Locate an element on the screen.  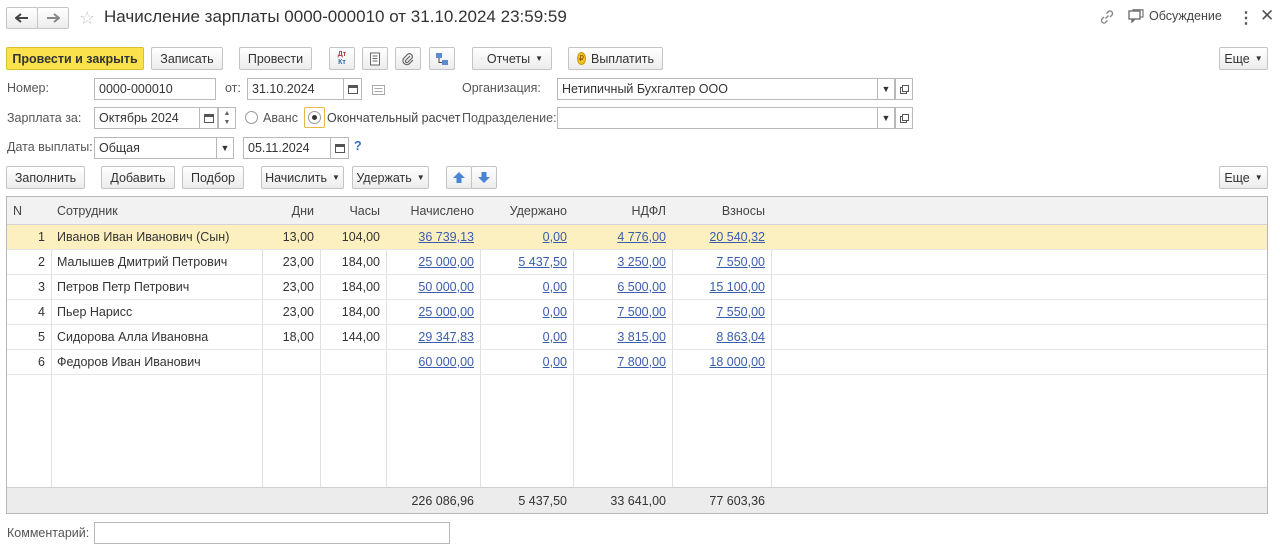
pay-date-field: 05.11.2024 is located at coordinates (287, 148).